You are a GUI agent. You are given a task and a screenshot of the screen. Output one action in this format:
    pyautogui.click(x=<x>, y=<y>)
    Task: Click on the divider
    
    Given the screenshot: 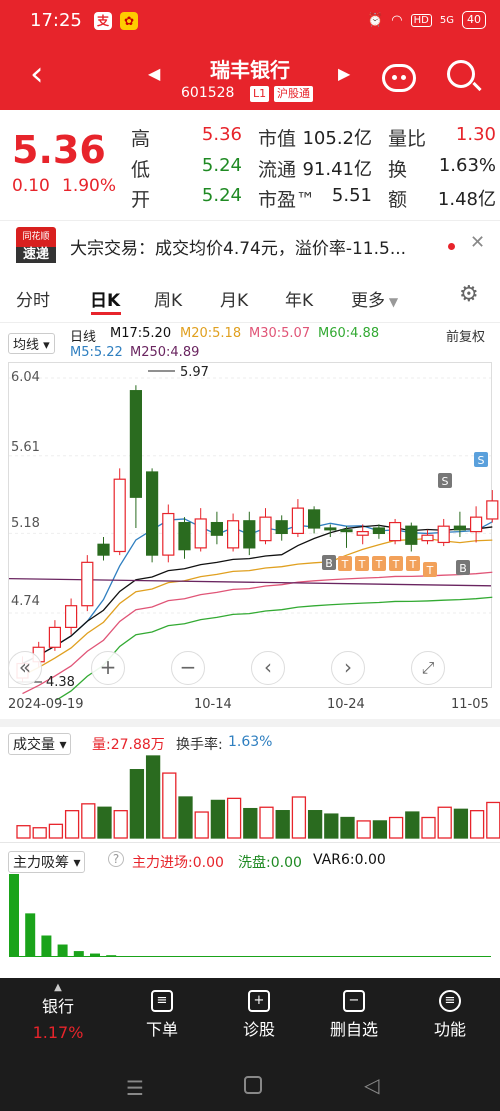 What is the action you would take?
    pyautogui.click(x=250, y=842)
    